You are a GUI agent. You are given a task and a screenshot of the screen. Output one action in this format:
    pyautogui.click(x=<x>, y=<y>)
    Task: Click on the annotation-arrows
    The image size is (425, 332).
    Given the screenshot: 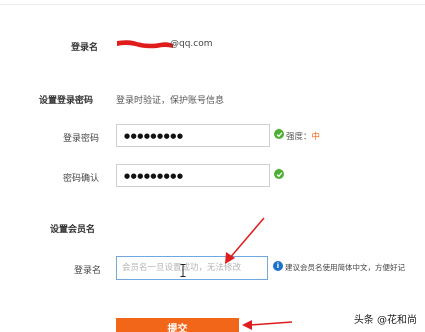 What is the action you would take?
    pyautogui.click(x=259, y=273)
    